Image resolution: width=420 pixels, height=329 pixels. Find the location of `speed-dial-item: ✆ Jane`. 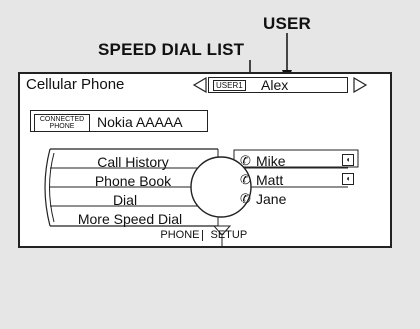

speed-dial-item: ✆ Jane is located at coordinates (298, 198).